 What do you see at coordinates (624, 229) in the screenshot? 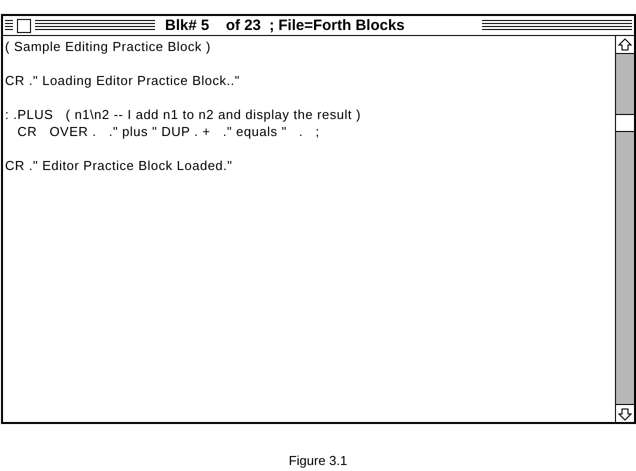
I see `vertical-scrollbar` at bounding box center [624, 229].